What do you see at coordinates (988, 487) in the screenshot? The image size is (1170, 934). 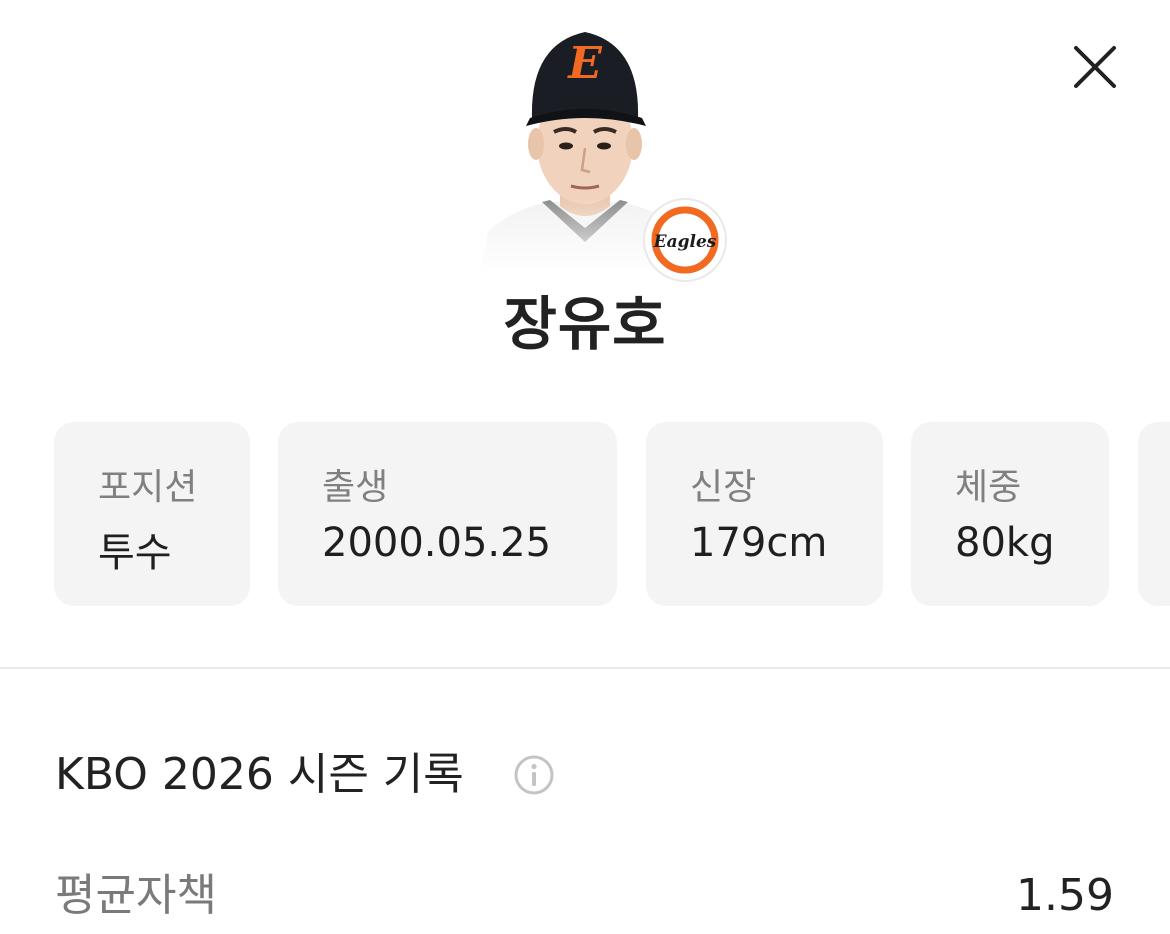 I see `info-card-label: 체중` at bounding box center [988, 487].